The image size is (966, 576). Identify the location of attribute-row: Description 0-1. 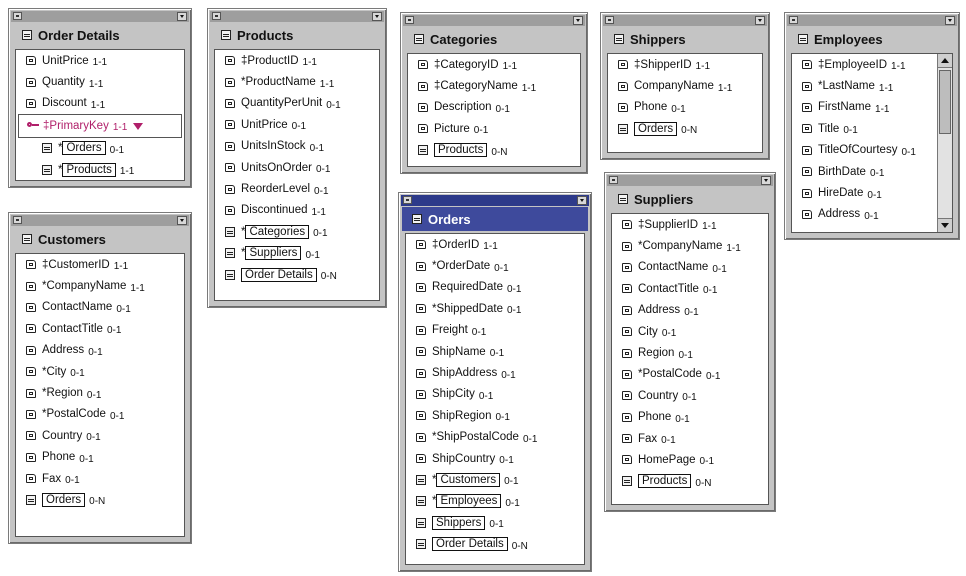
(494, 107).